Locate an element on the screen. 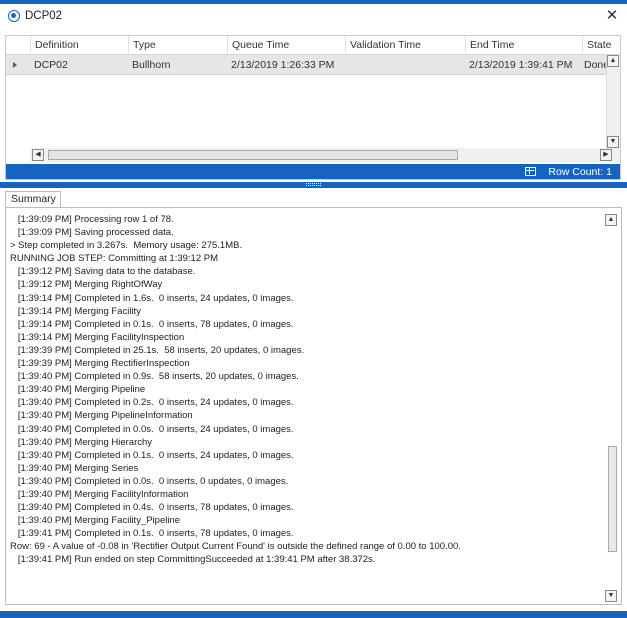 The height and width of the screenshot is (618, 627). window-title: DCP02 is located at coordinates (44, 16).